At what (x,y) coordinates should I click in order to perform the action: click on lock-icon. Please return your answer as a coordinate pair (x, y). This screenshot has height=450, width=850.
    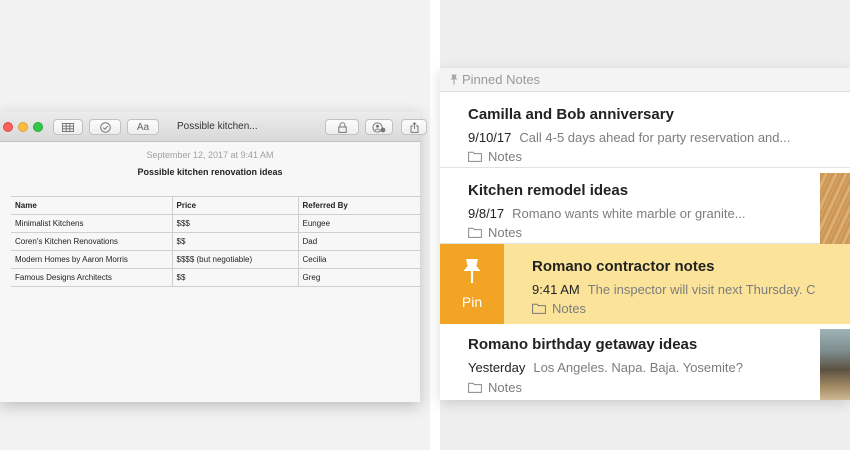
    Looking at the image, I should click on (342, 127).